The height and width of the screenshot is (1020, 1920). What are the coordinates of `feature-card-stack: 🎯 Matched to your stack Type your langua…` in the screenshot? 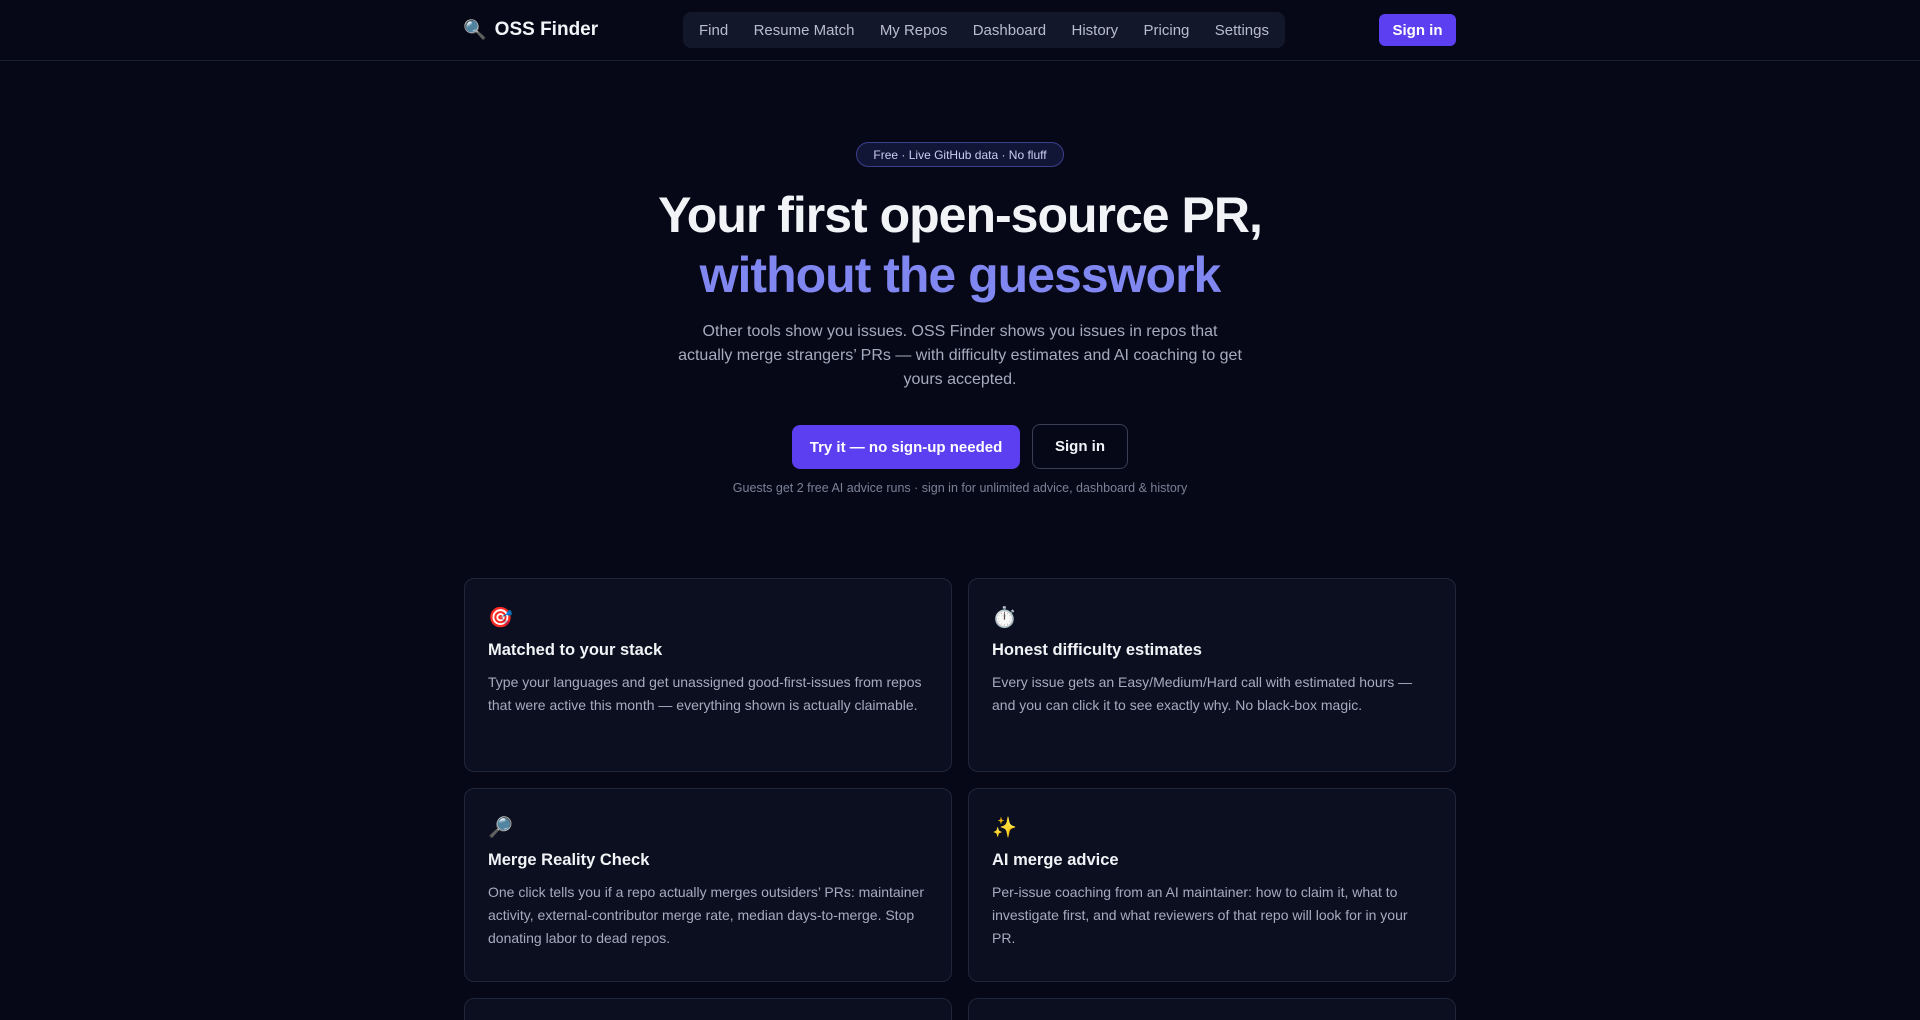 It's located at (708, 675).